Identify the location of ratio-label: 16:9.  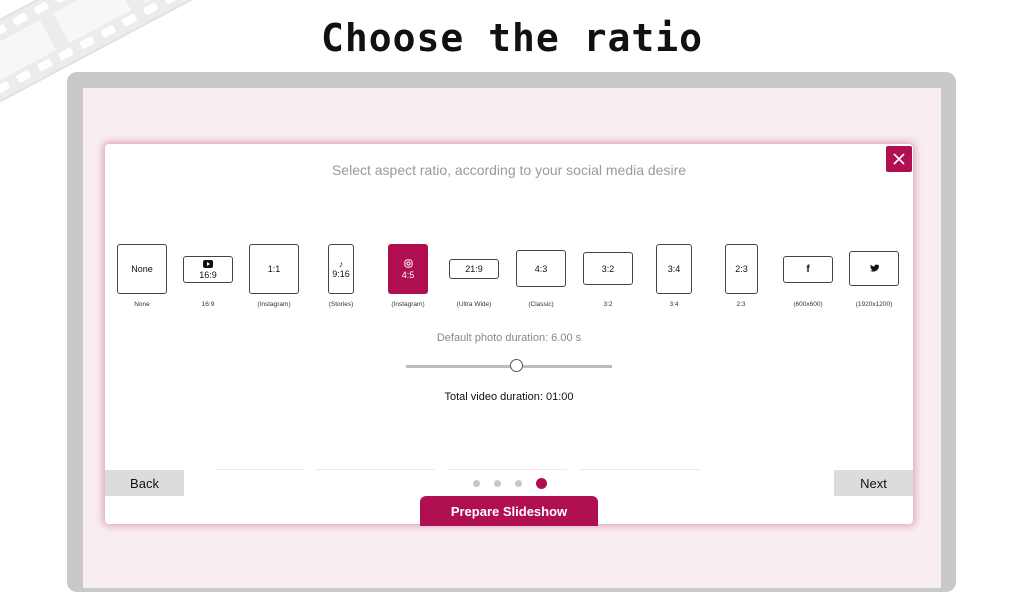
(208, 274).